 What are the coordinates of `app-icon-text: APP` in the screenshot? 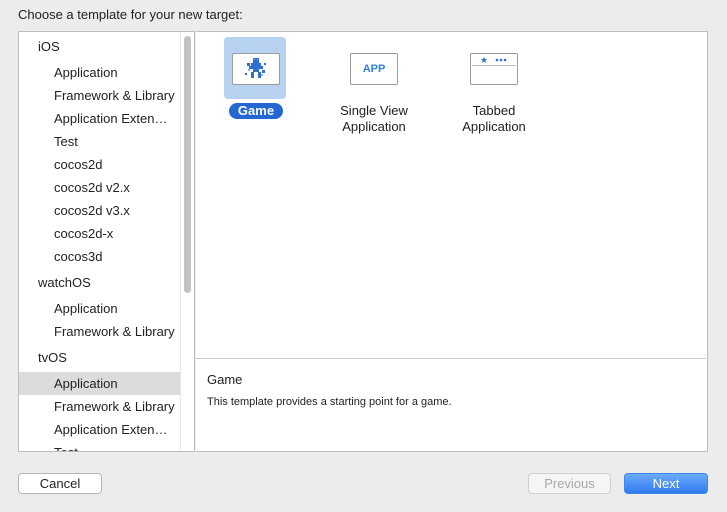 It's located at (374, 69).